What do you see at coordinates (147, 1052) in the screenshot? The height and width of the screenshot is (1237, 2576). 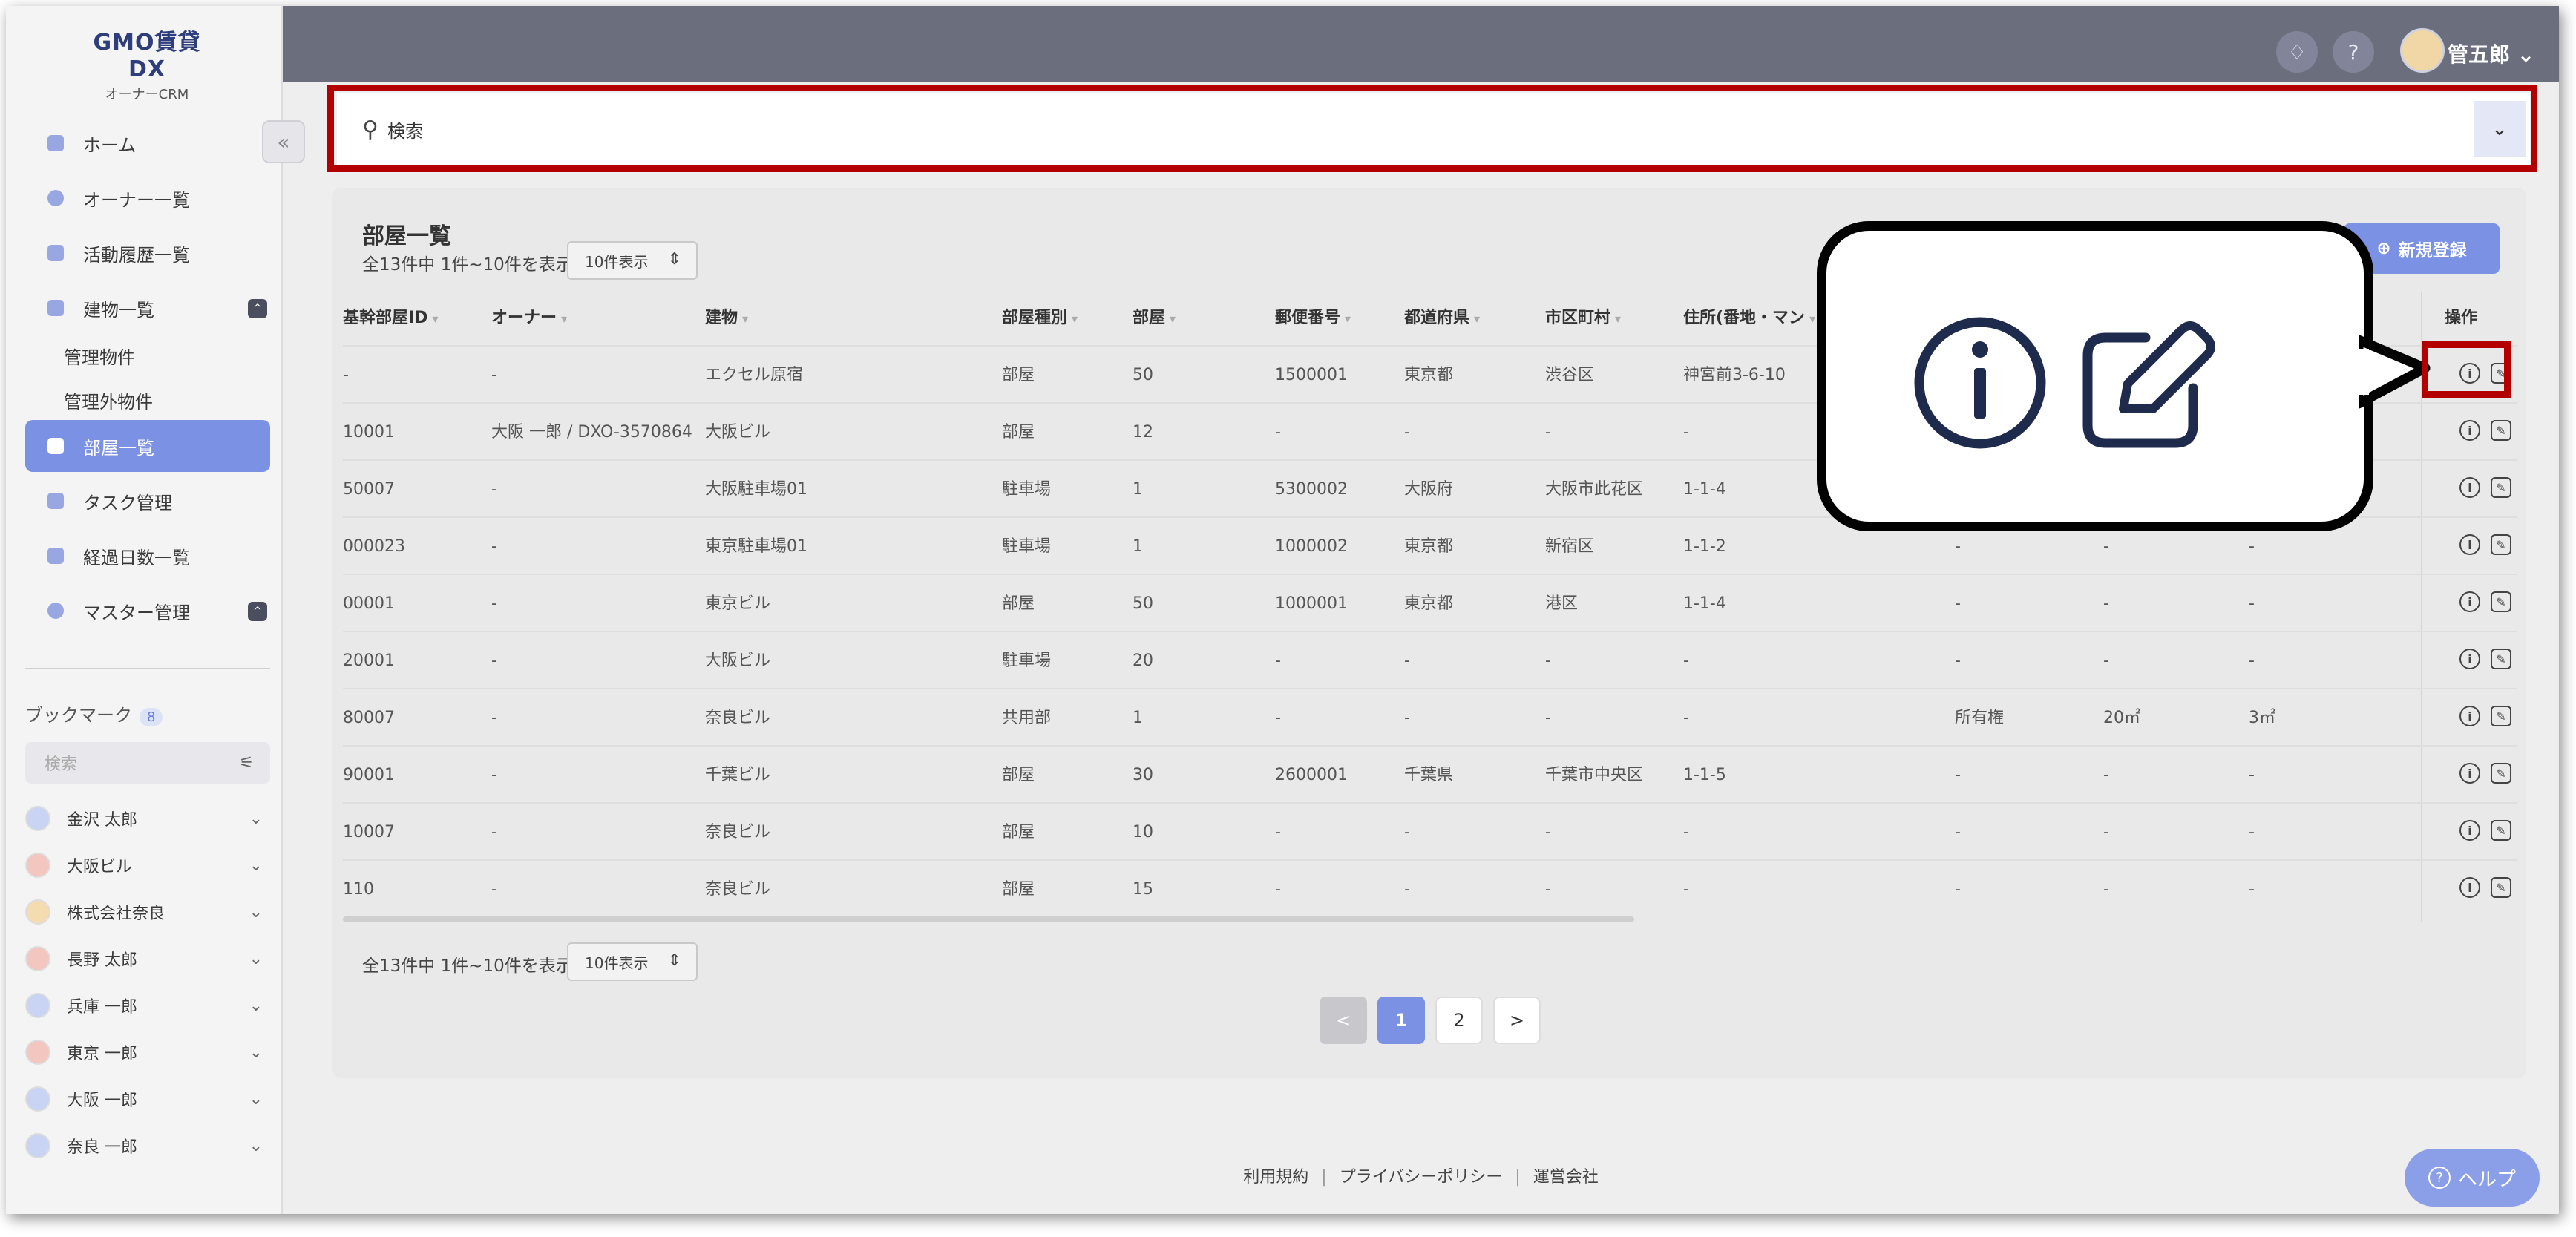 I see `bookmark-item: 東京 一郎 ⌄` at bounding box center [147, 1052].